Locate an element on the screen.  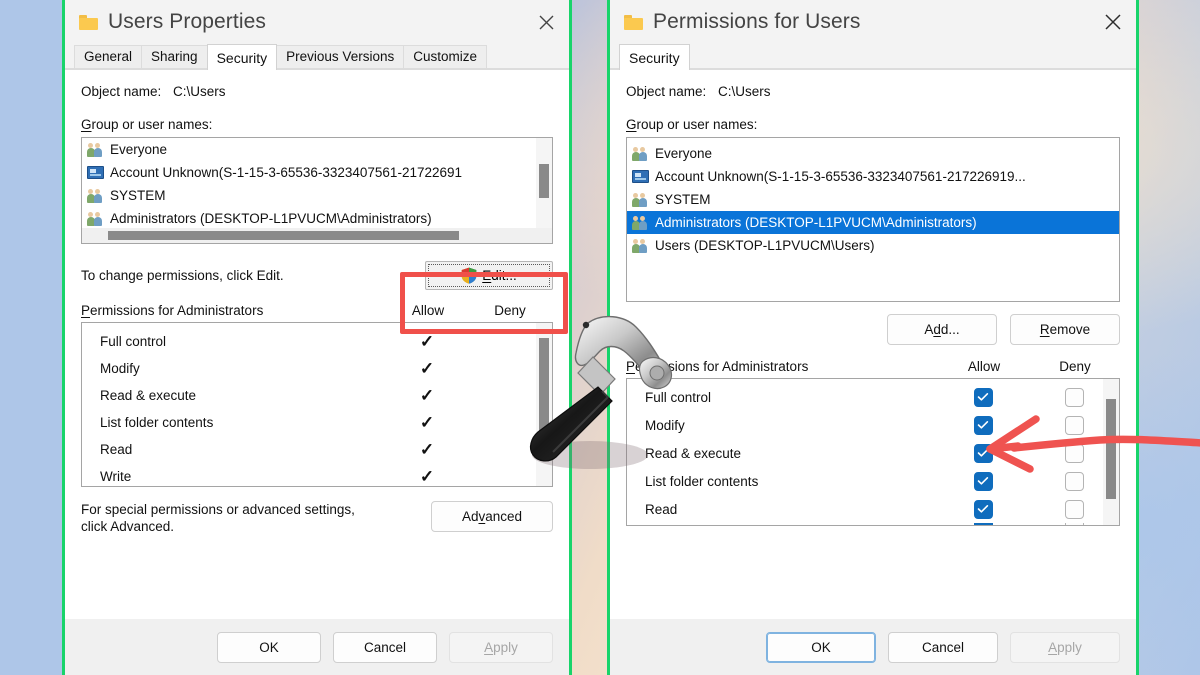
tab-previous-versions: Previous Versions is located at coordinates (340, 57).